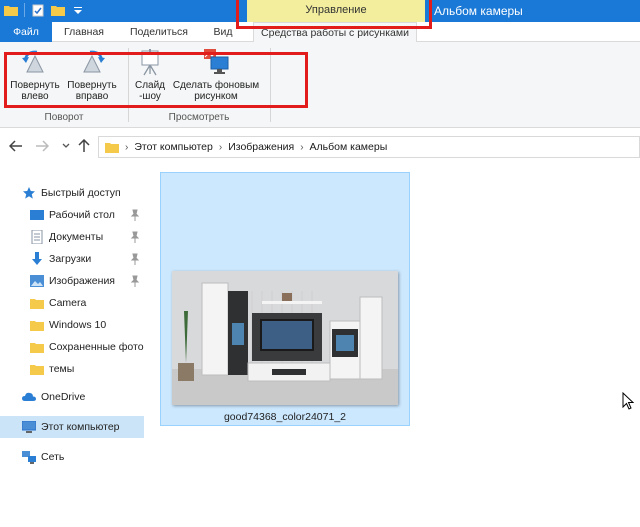 This screenshot has width=640, height=527. What do you see at coordinates (38, 10) in the screenshot?
I see `properties-icon` at bounding box center [38, 10].